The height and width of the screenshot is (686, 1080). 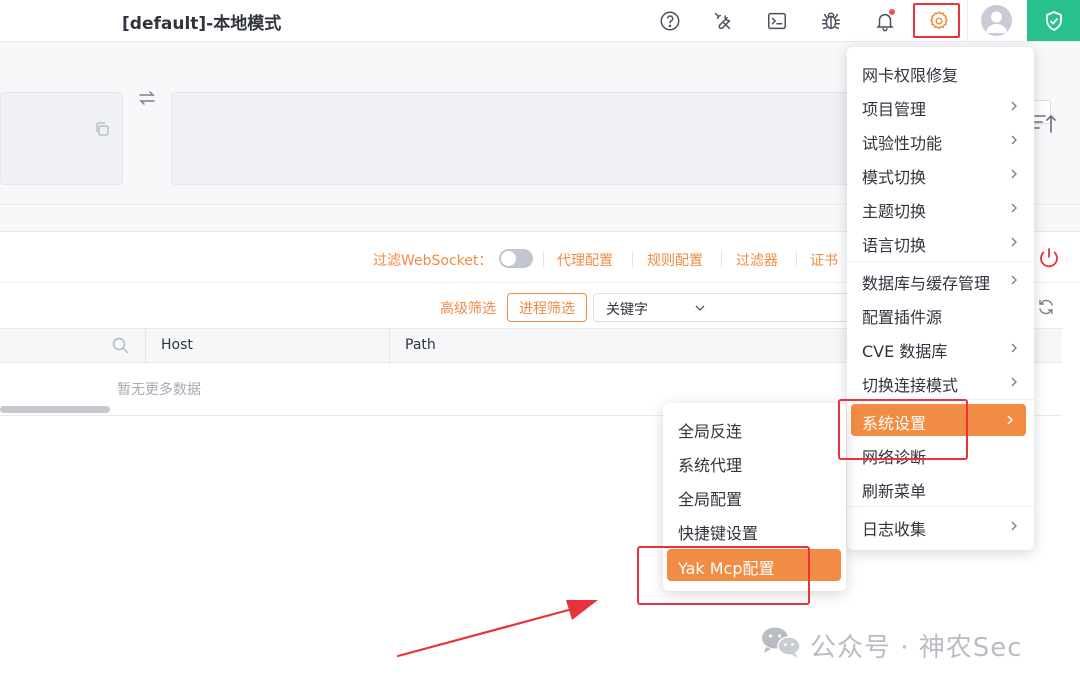 What do you see at coordinates (940, 382) in the screenshot?
I see `menu-item-connection-mode: 切换连接模式` at bounding box center [940, 382].